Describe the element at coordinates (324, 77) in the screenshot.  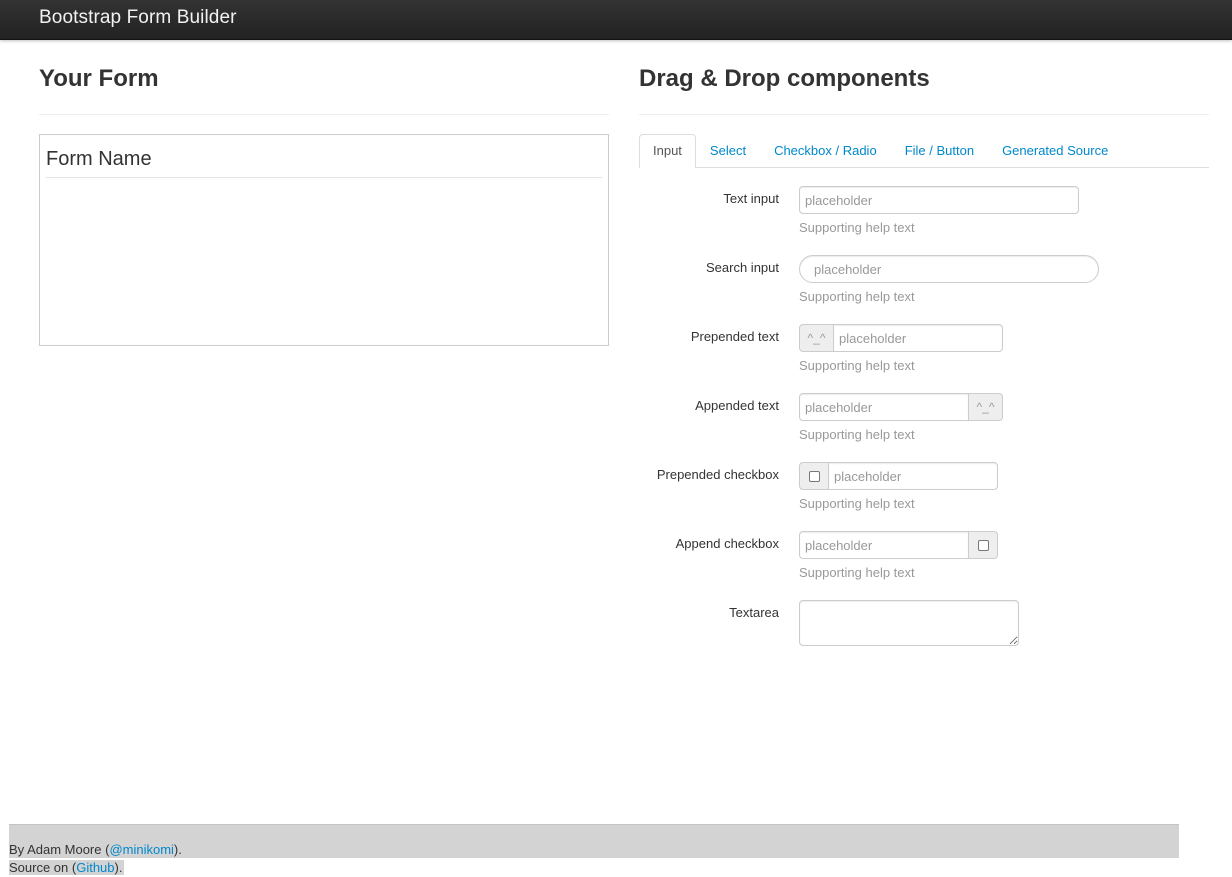
I see `your-form-title: Your Form` at that location.